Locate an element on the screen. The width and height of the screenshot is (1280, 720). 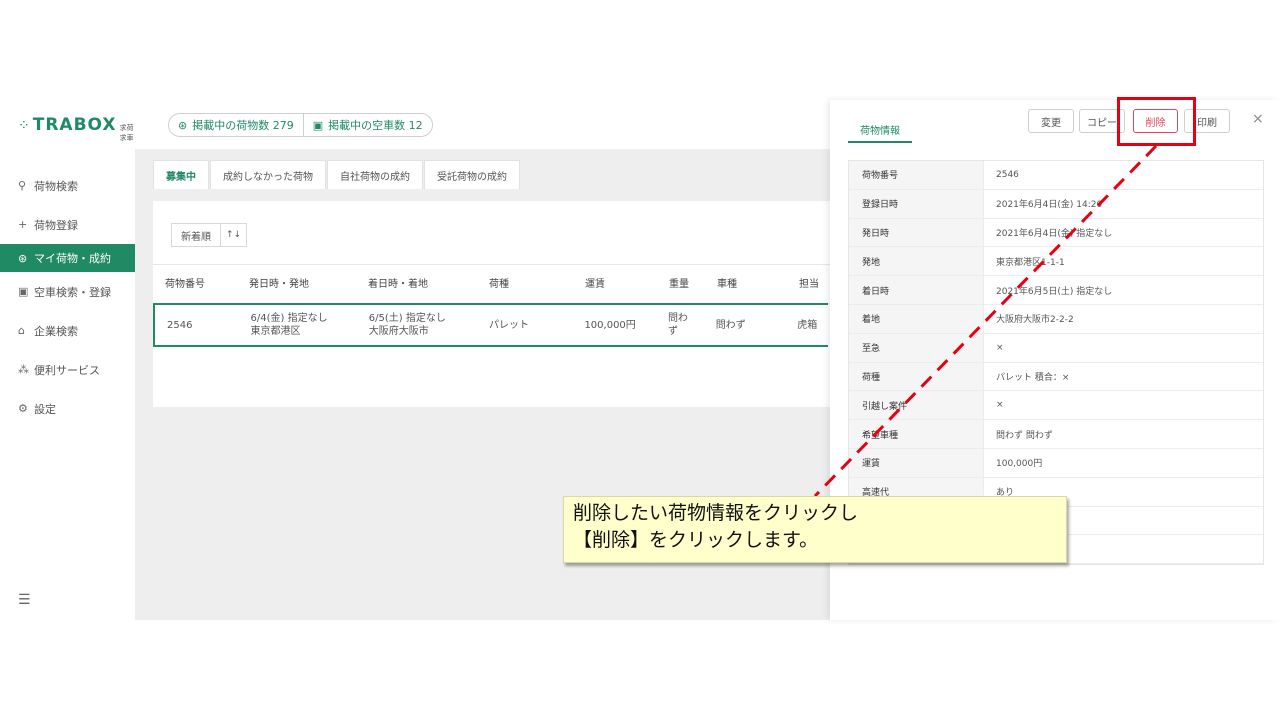
instruction-callout: 削除したい荷物情報をクリックし 【削除】をクリックします。 is located at coordinates (815, 529).